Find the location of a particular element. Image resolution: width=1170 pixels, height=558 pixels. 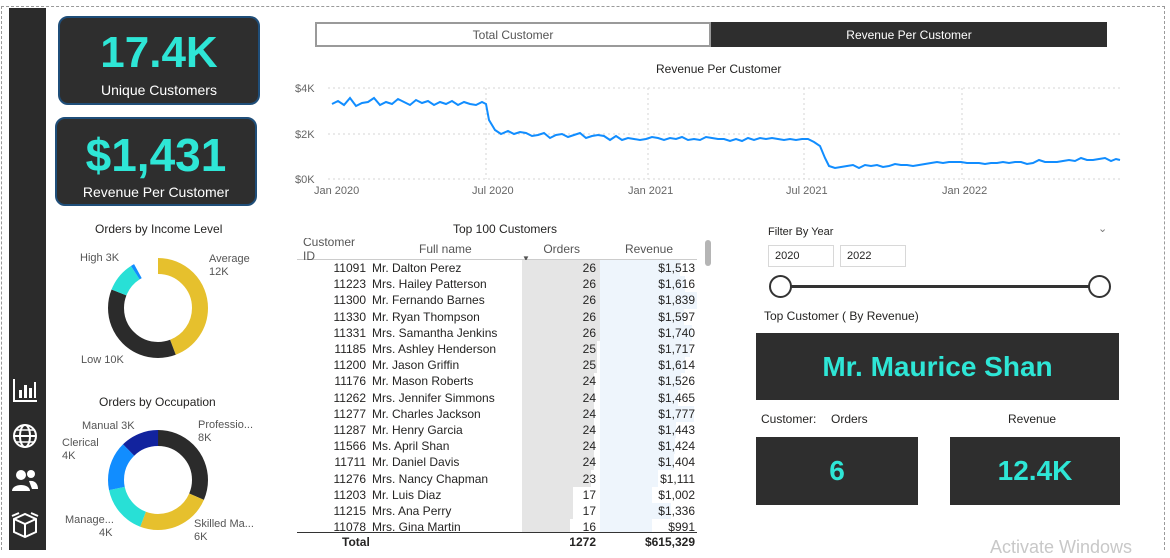

table-row: 11331 Mrs. Samantha Jenkins 26 $1,740 is located at coordinates (497, 332).